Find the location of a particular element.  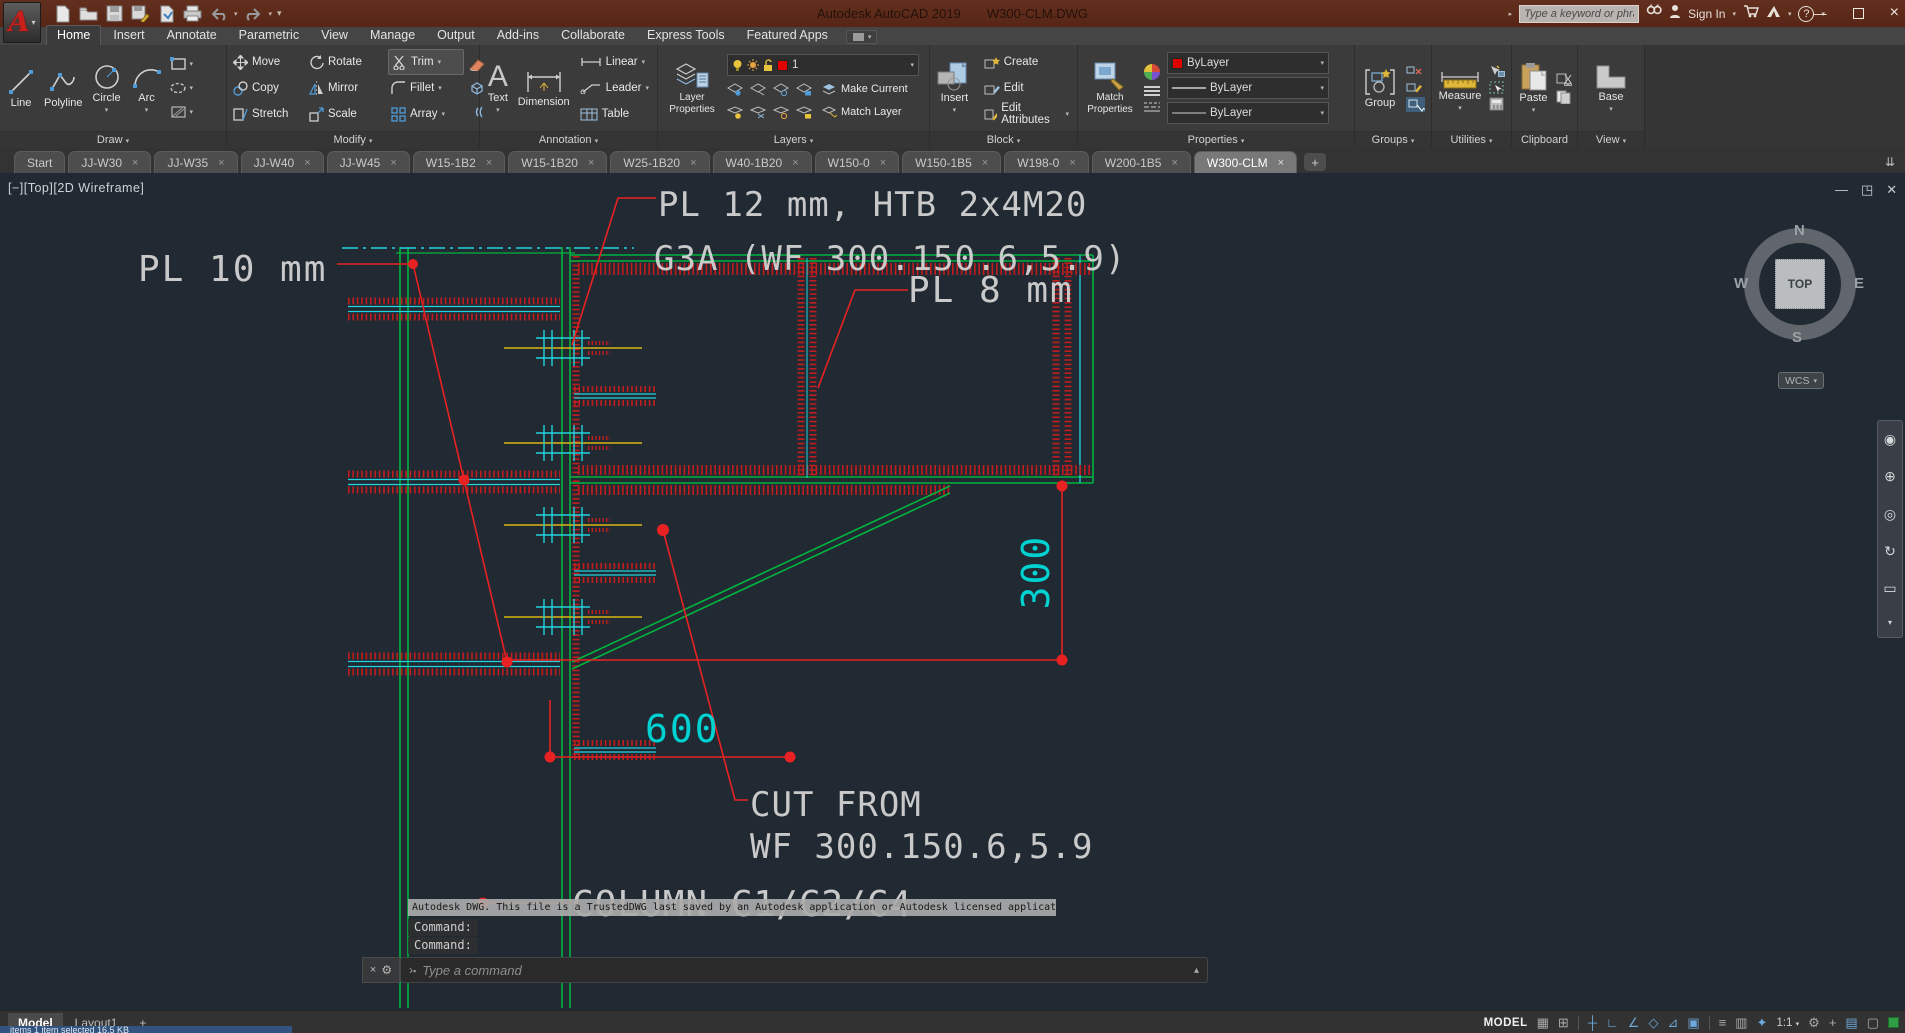

dynamic-input-icon: ┼ is located at coordinates (1592, 1022).